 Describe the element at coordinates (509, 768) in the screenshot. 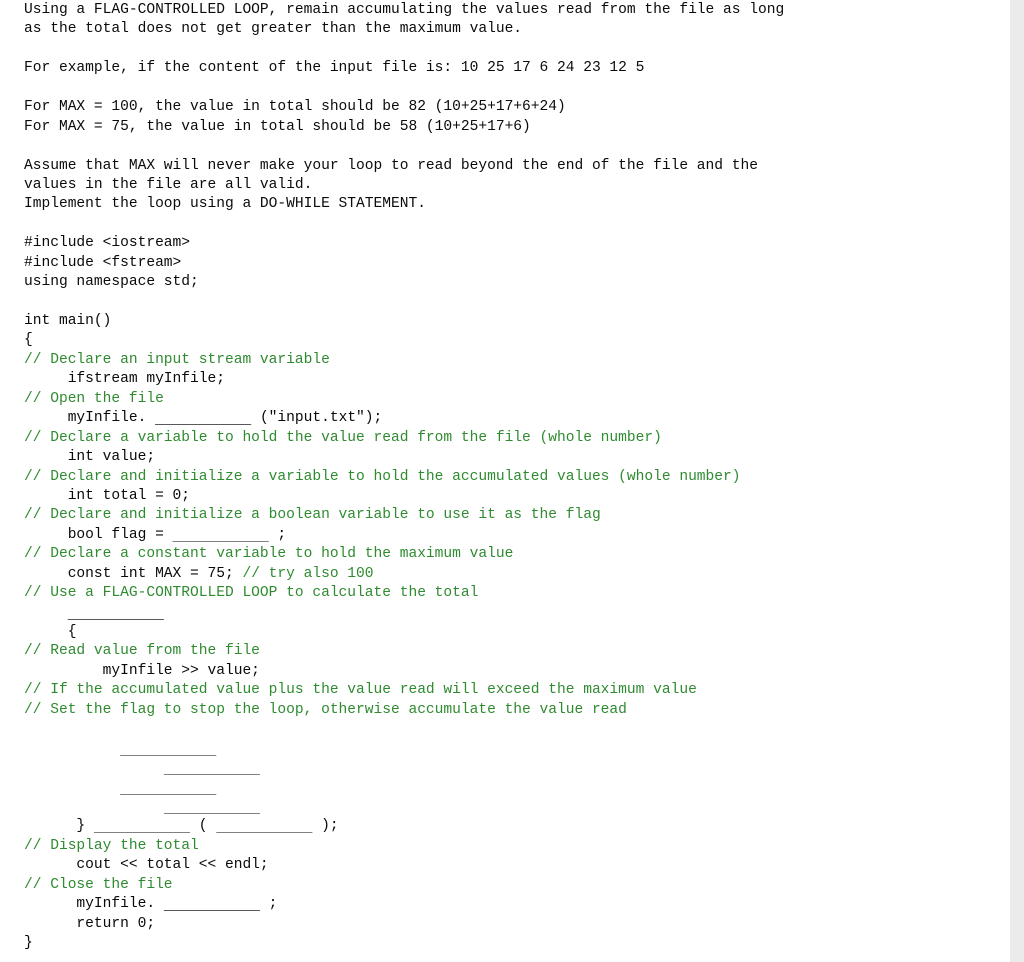

I see `code-body-blank-line-2: ___________` at that location.